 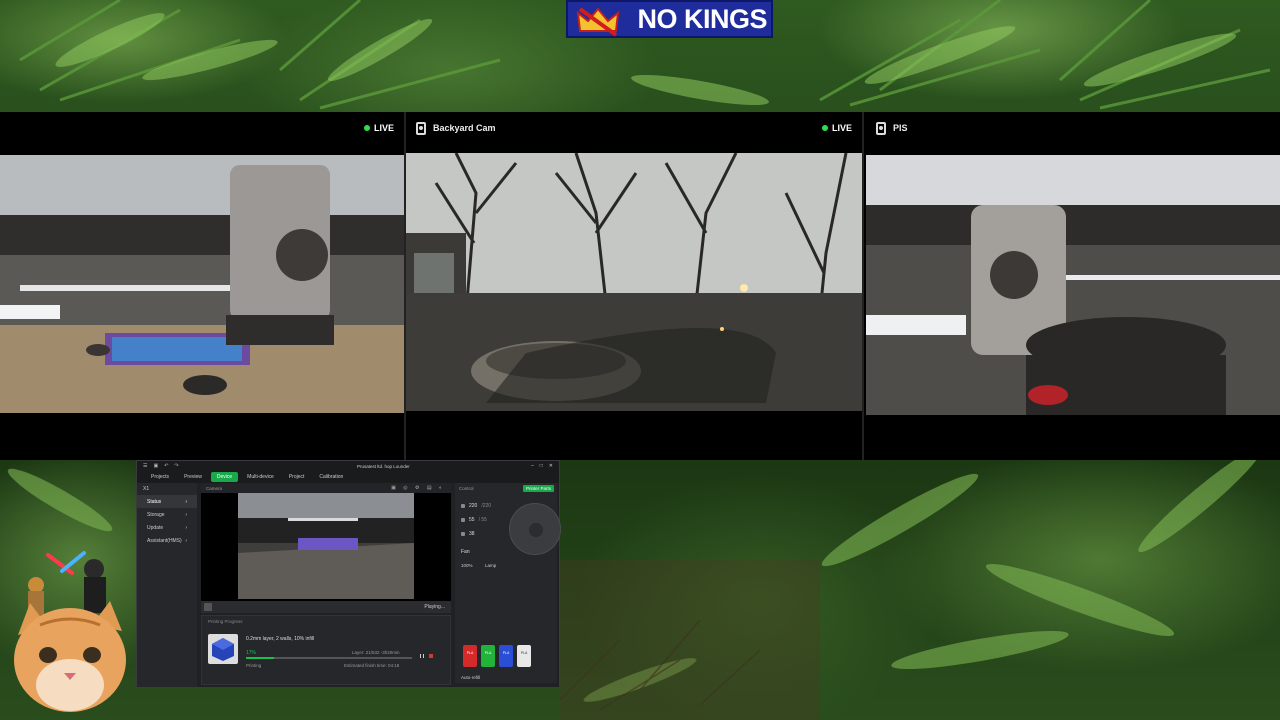 I want to click on bed-temp: 55 / 55, so click(x=474, y=520).